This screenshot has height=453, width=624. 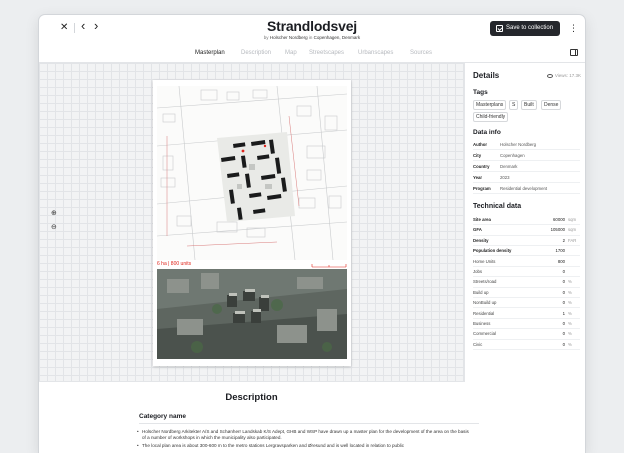 I want to click on technical-key: Commercial, so click(x=484, y=334).